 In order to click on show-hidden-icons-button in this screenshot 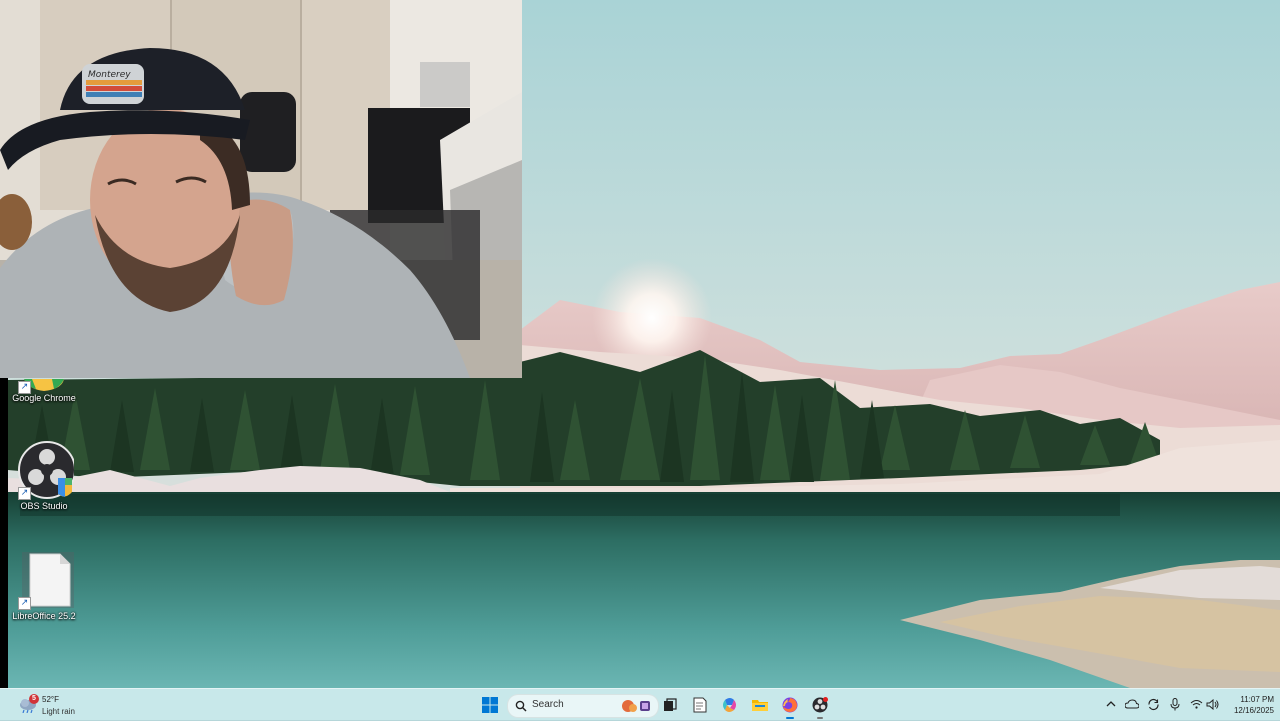, I will do `click(1111, 704)`.